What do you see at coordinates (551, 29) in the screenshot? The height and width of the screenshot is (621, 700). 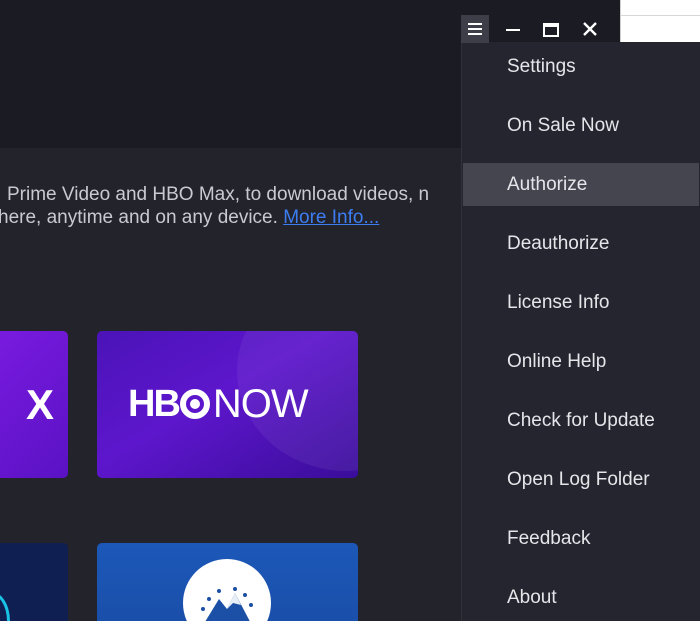 I see `maximize-icon` at bounding box center [551, 29].